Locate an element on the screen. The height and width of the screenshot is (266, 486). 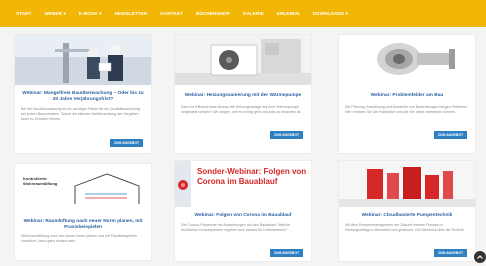
scroll-to-top-button is located at coordinates (480, 257).